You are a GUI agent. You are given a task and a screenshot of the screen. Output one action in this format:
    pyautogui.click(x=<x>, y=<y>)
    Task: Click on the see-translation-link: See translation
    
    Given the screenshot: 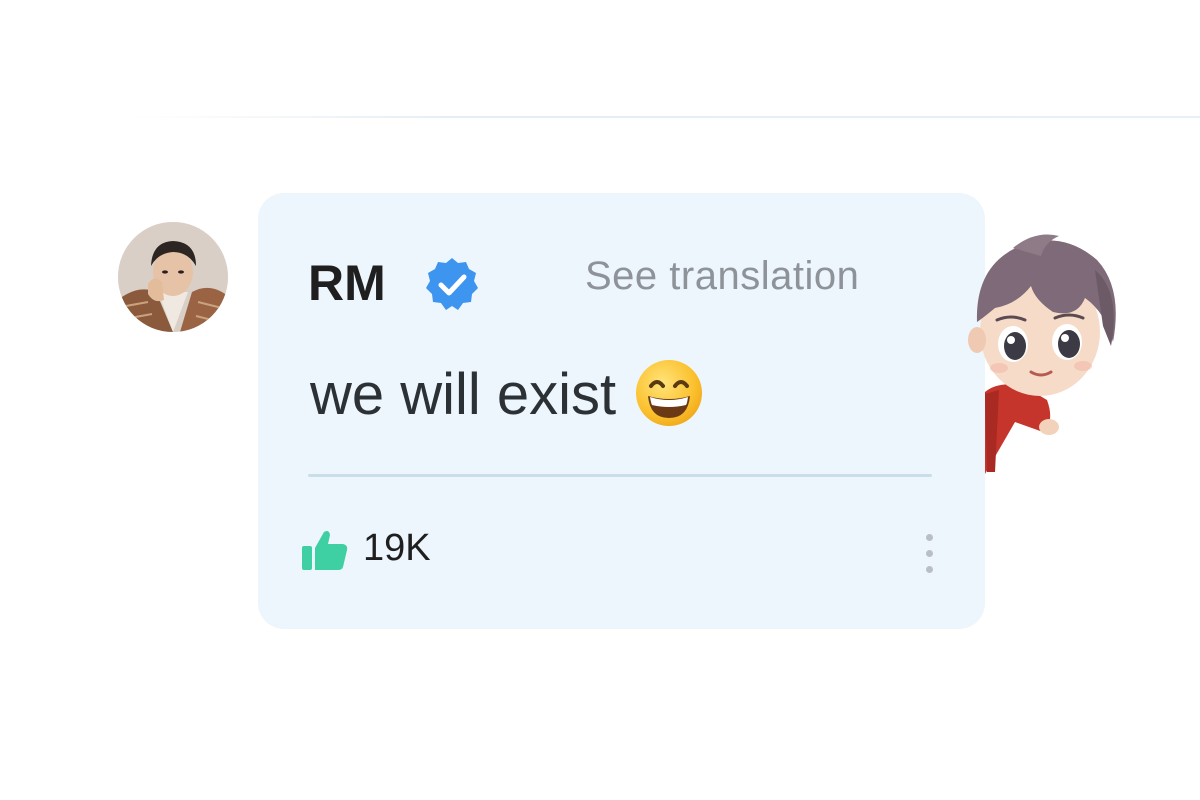 What is the action you would take?
    pyautogui.click(x=722, y=276)
    